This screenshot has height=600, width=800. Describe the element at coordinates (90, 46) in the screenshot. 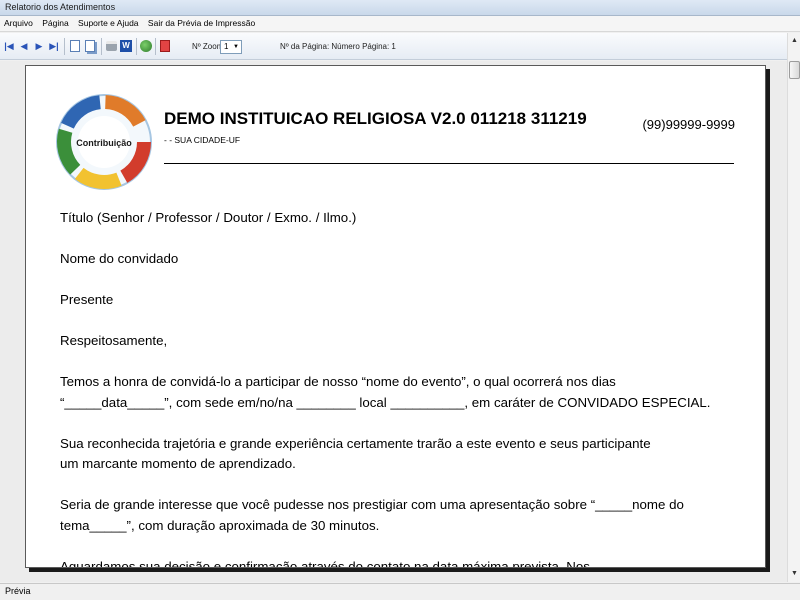

I see `two-pages-icon` at that location.